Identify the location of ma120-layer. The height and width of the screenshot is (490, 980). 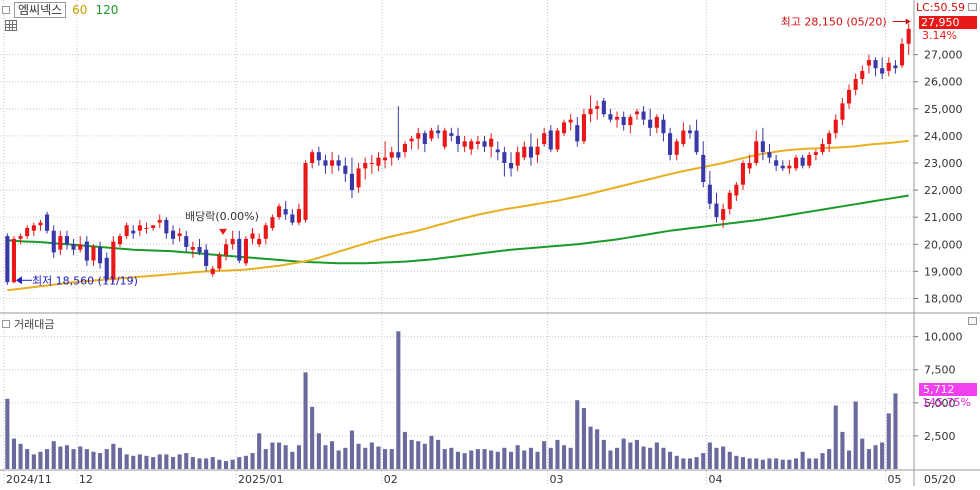
(458, 229).